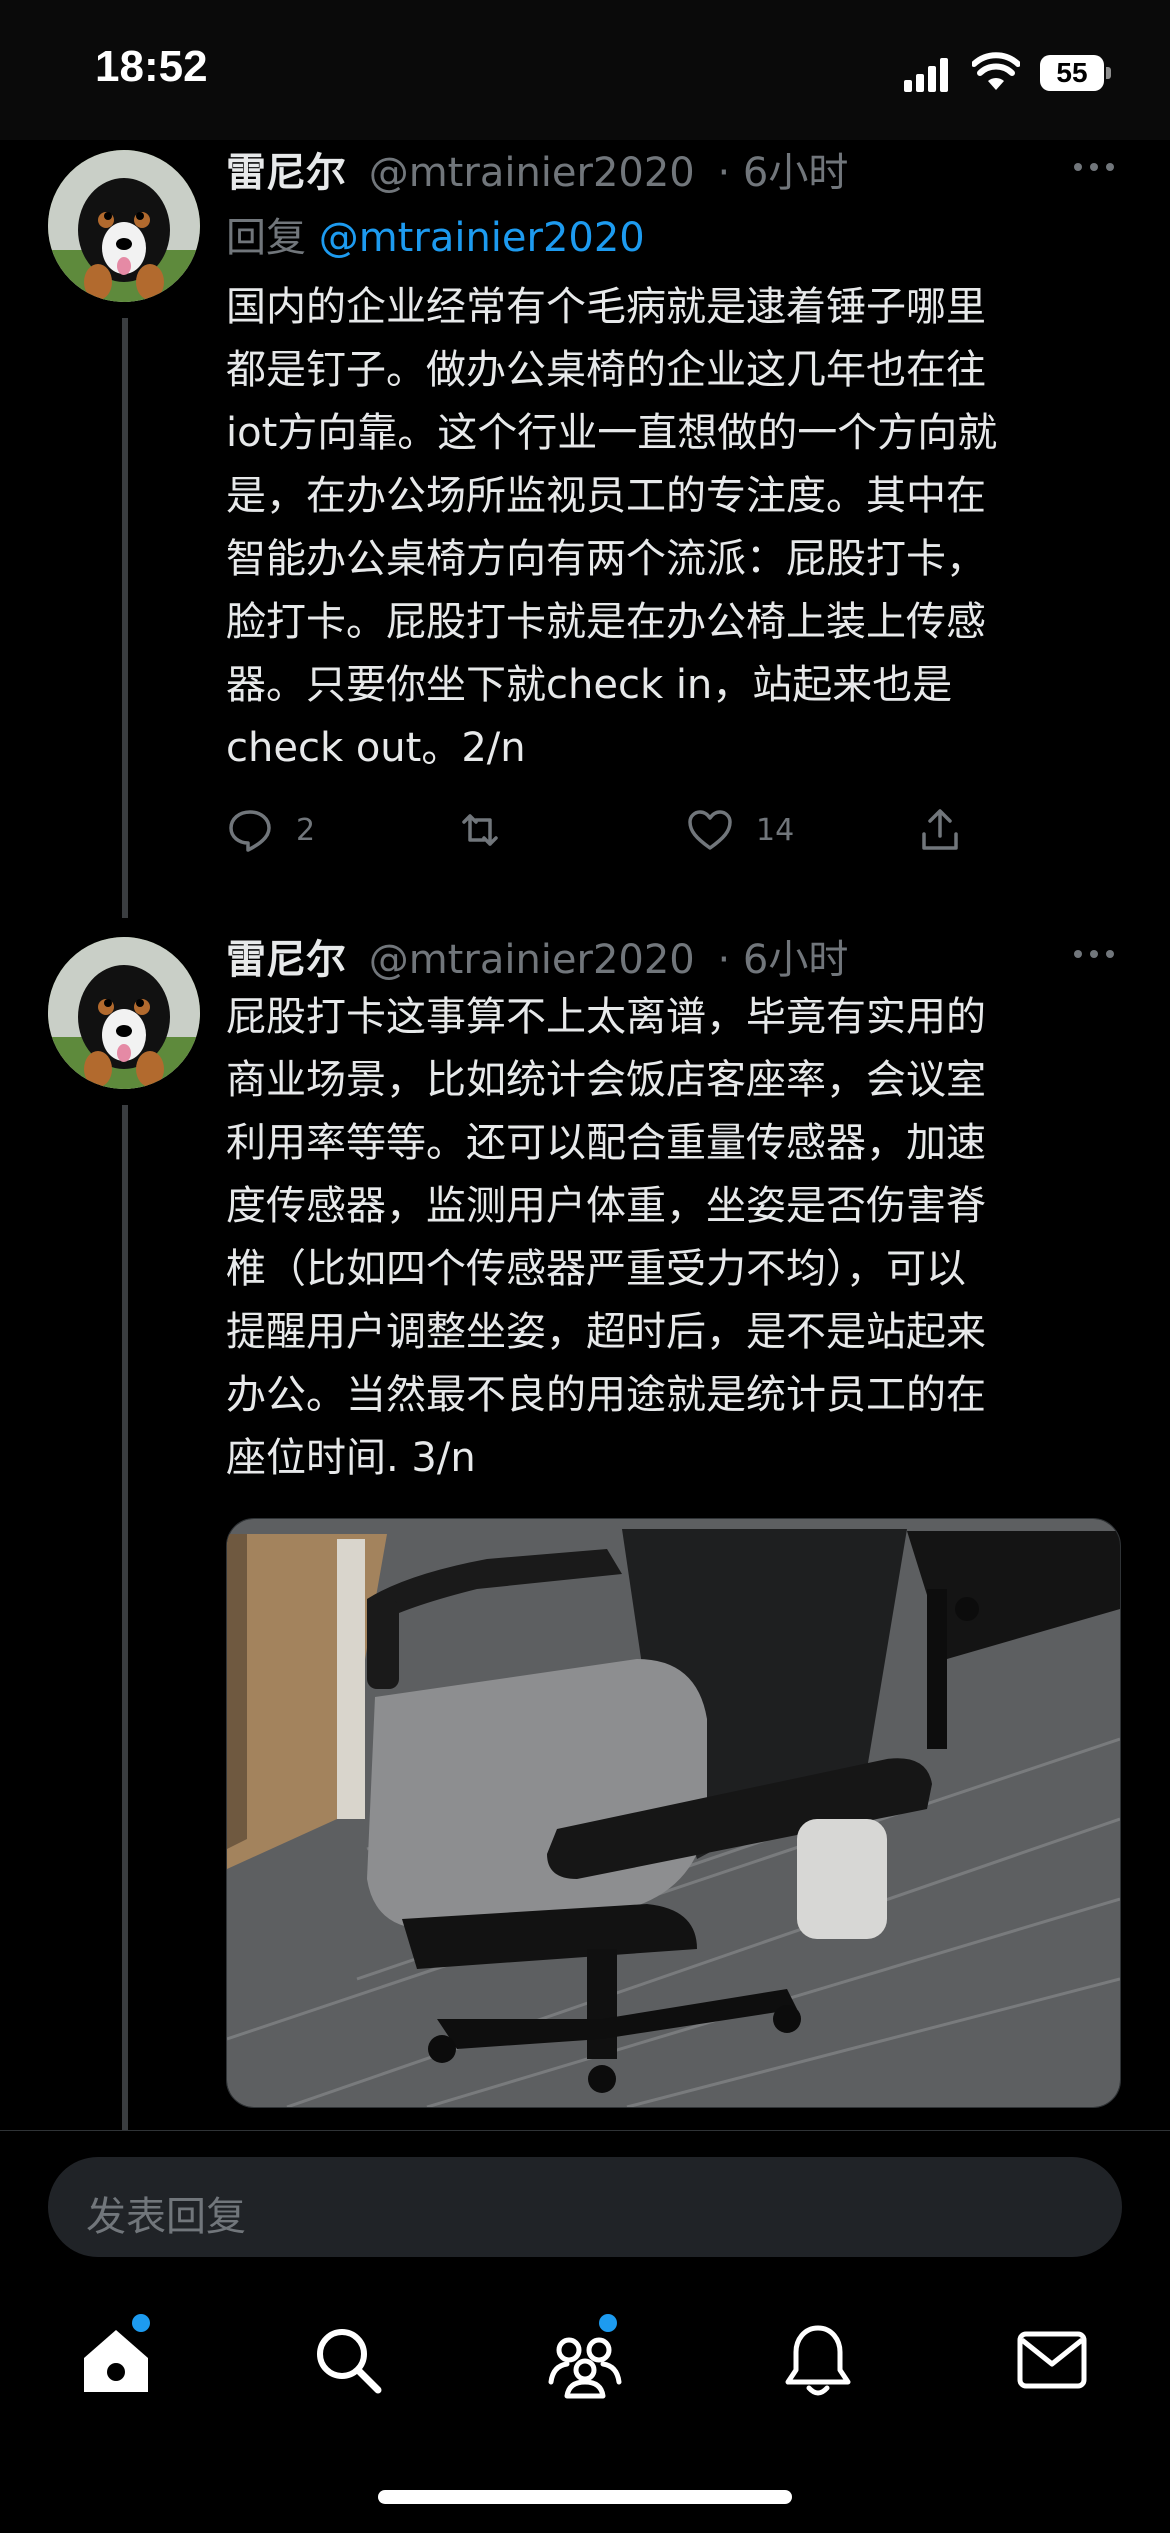 The width and height of the screenshot is (1170, 2533). I want to click on nav-home, so click(116, 2357).